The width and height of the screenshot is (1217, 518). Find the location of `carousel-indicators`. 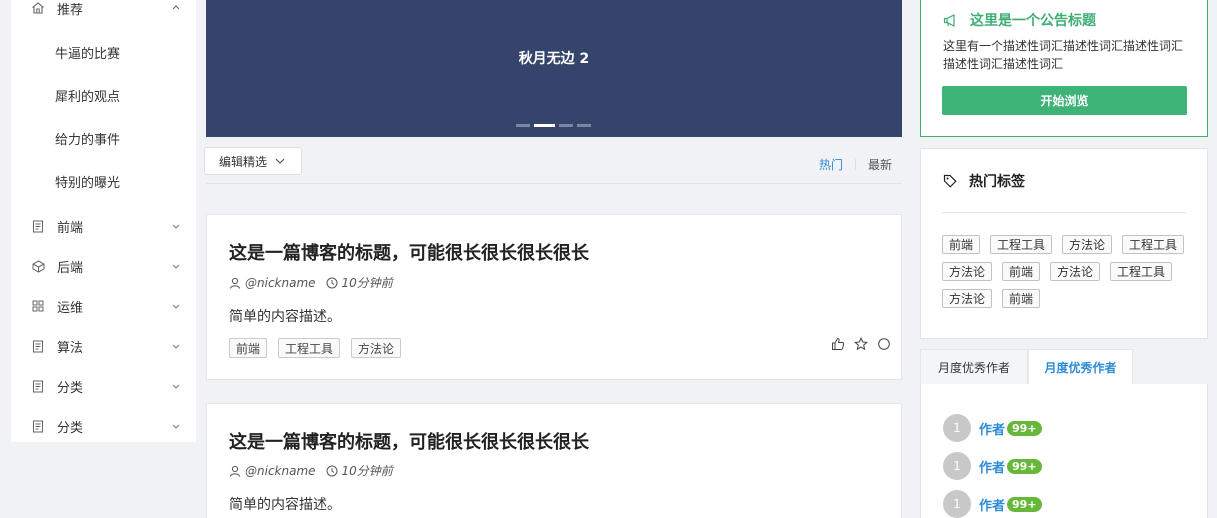

carousel-indicators is located at coordinates (553, 125).